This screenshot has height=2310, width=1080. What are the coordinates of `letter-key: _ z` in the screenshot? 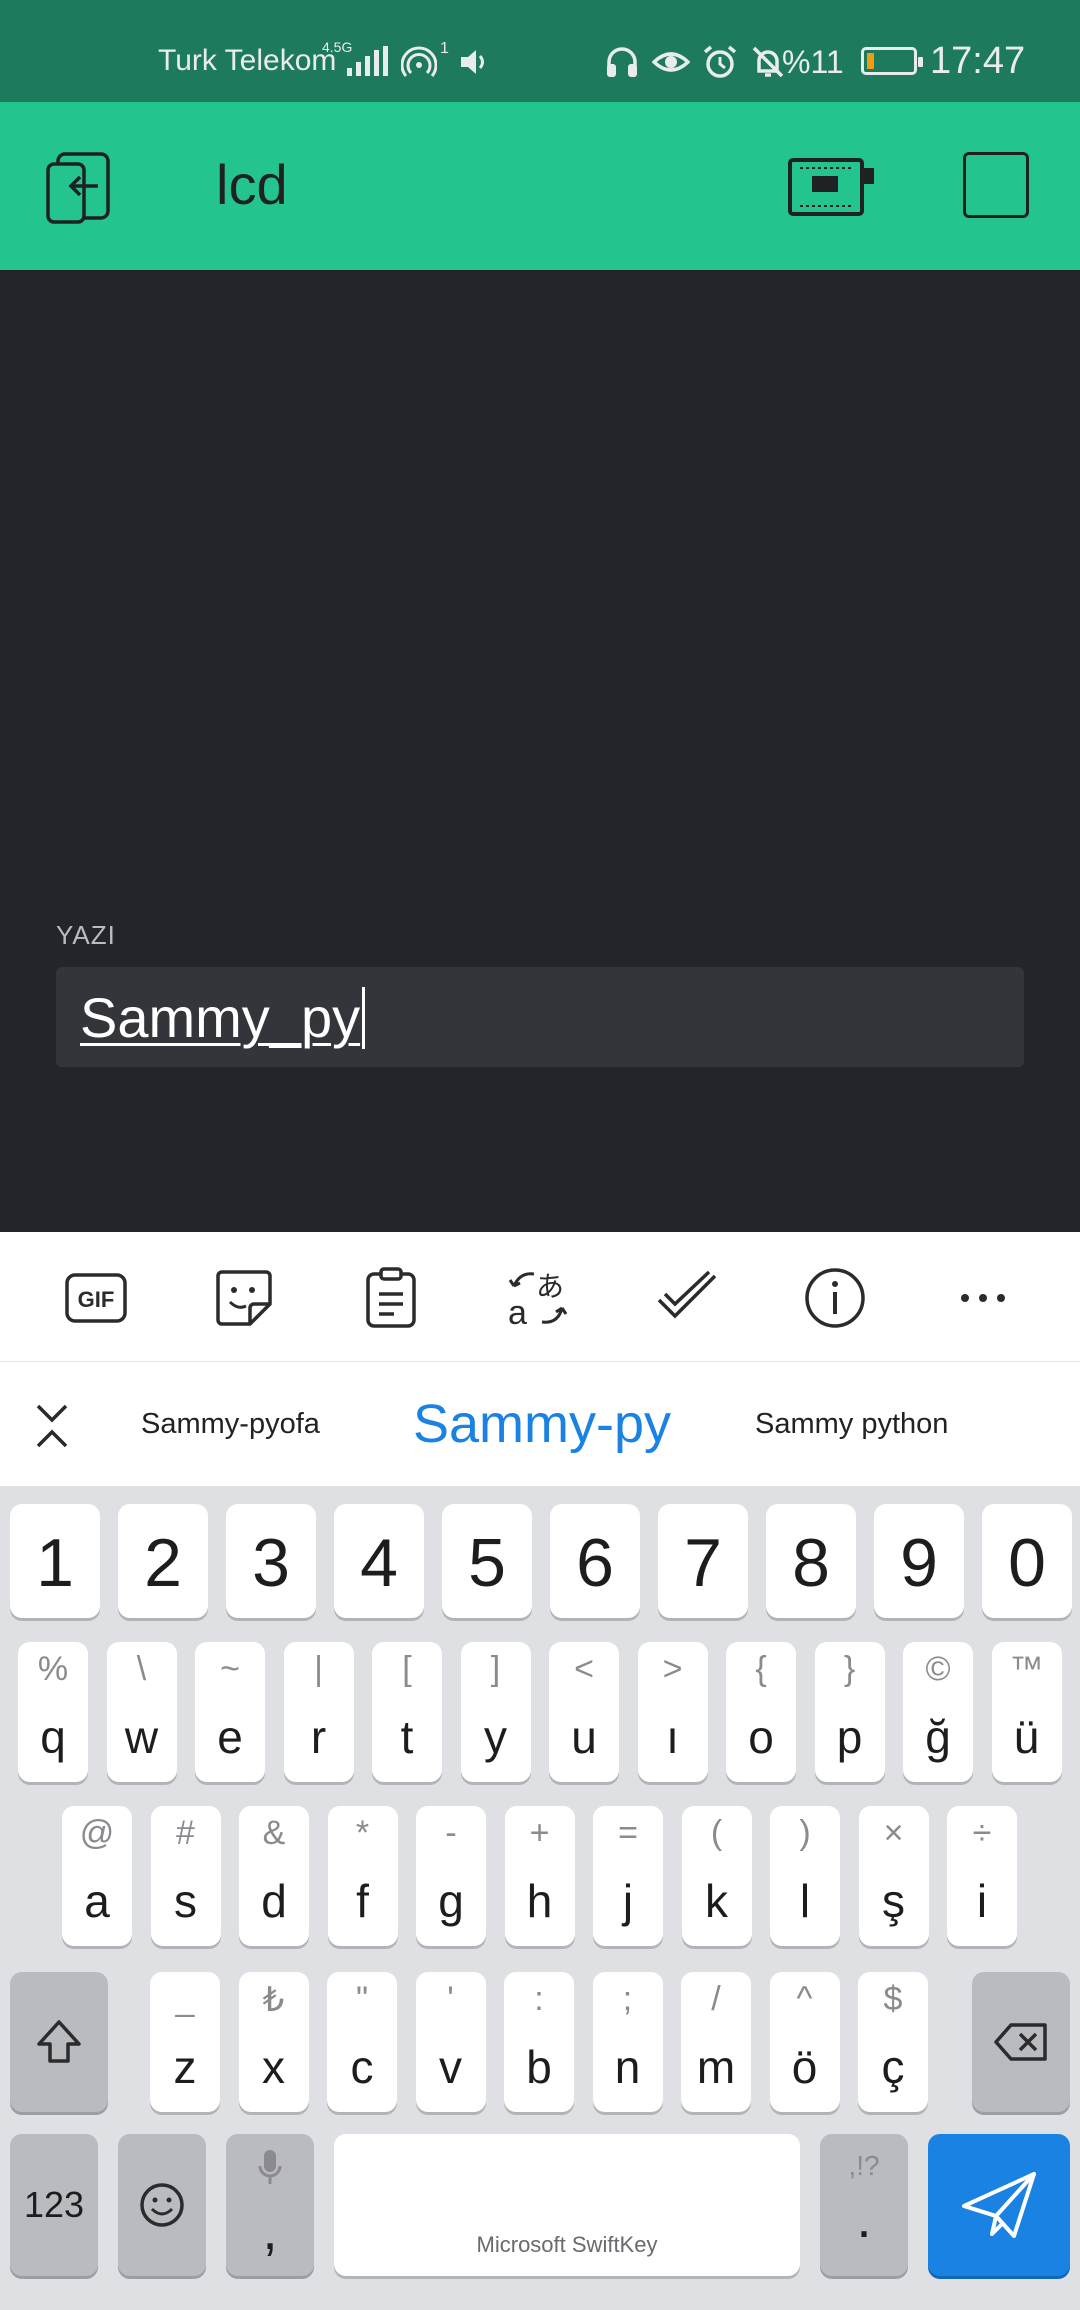 It's located at (185, 2042).